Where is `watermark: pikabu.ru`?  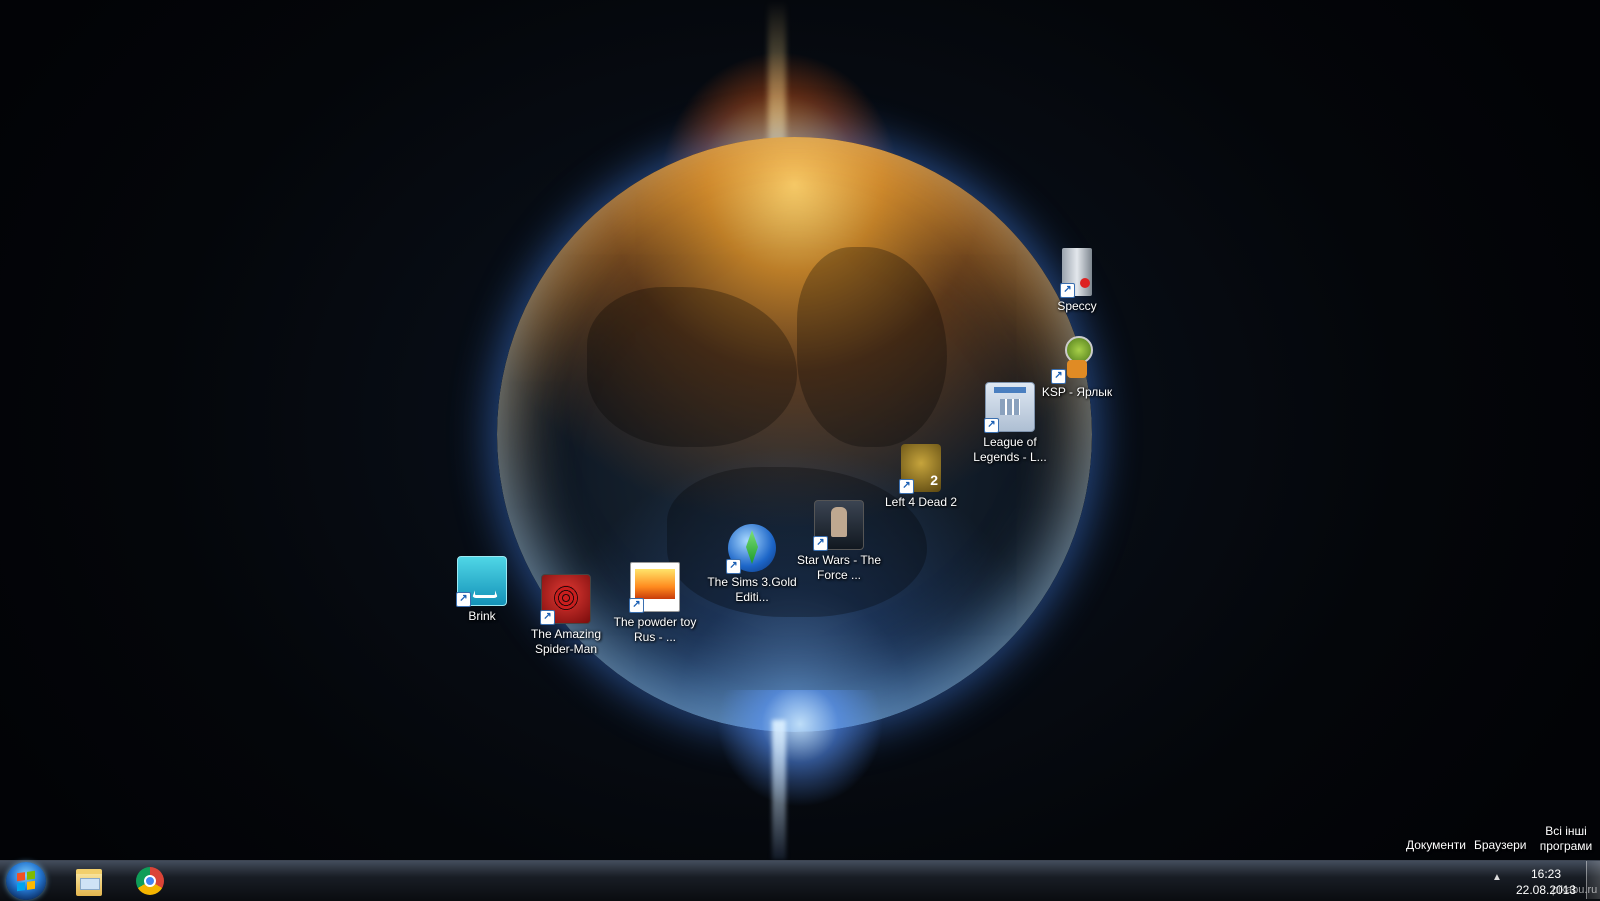 watermark: pikabu.ru is located at coordinates (1575, 890).